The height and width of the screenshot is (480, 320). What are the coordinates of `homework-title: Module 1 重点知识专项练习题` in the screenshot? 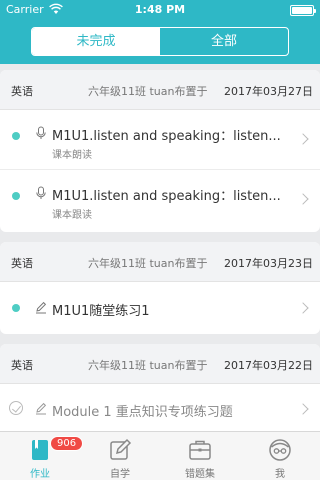 It's located at (142, 412).